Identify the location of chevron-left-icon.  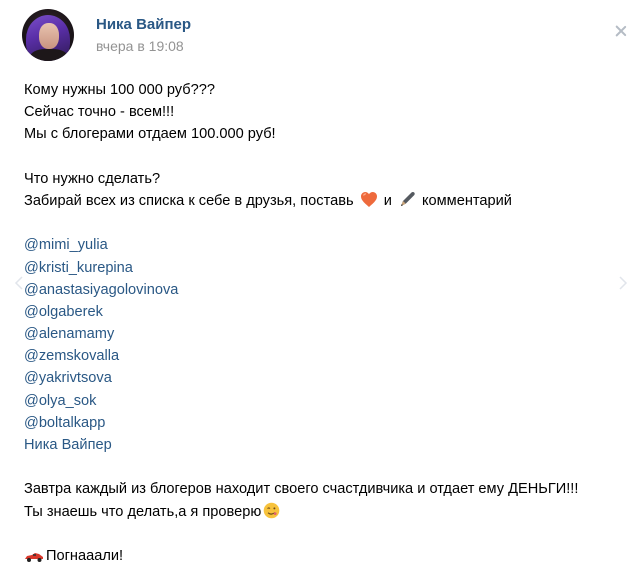
(19, 283).